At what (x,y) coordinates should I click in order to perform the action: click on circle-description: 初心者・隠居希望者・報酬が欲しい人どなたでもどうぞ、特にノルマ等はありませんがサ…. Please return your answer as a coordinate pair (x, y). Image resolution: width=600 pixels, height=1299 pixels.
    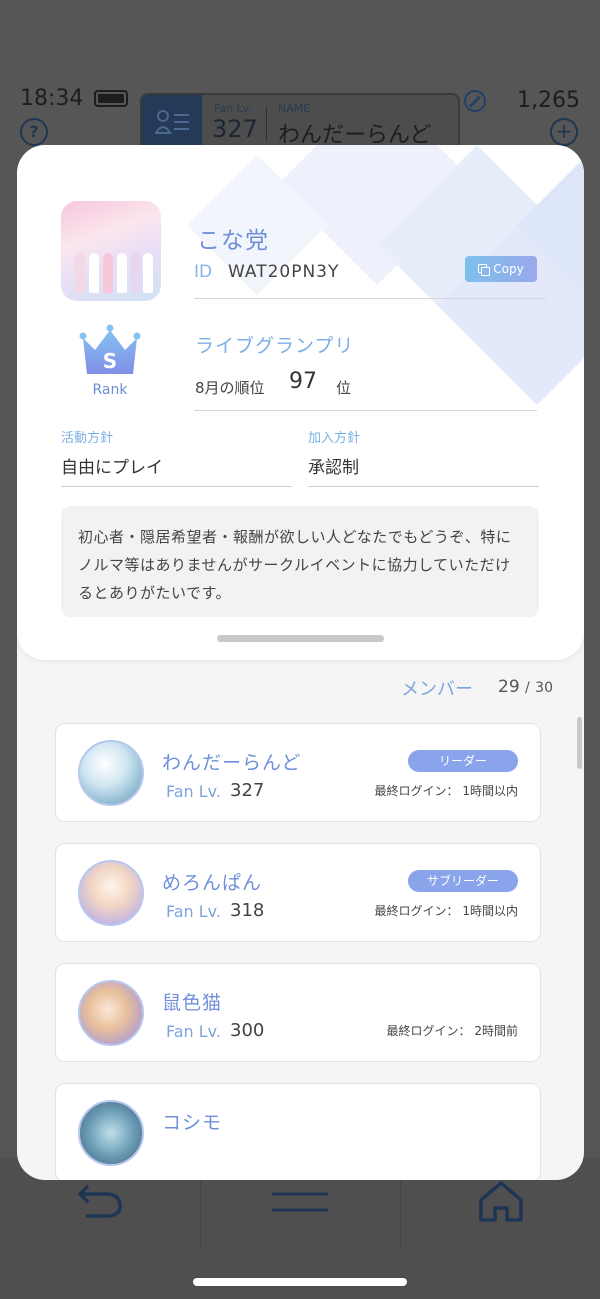
    Looking at the image, I should click on (300, 561).